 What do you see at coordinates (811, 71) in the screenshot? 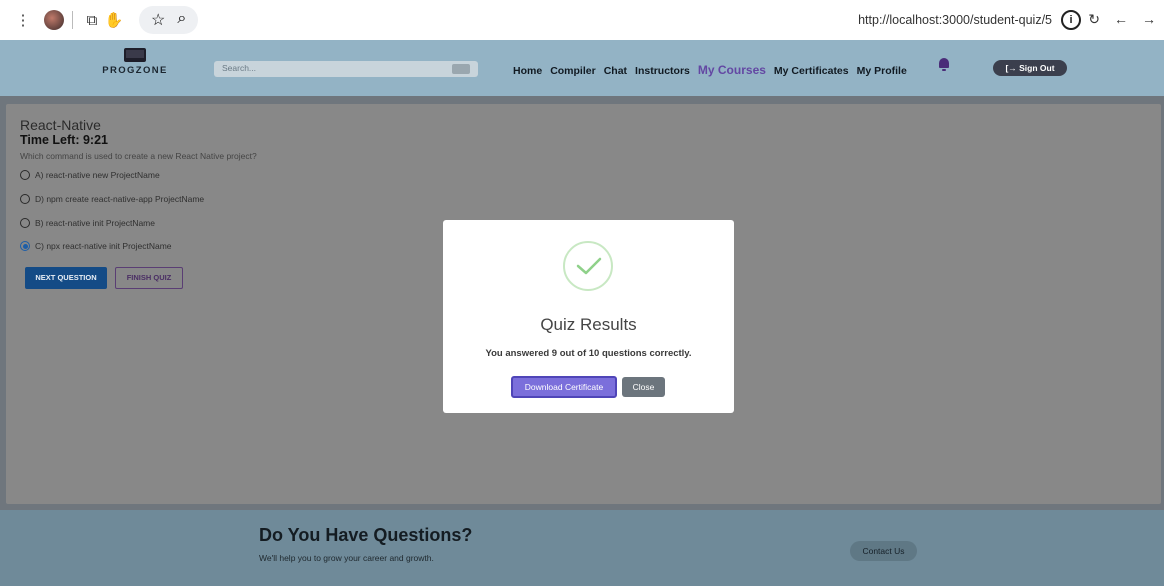
I see `nav-my-certificates: My Certificates` at bounding box center [811, 71].